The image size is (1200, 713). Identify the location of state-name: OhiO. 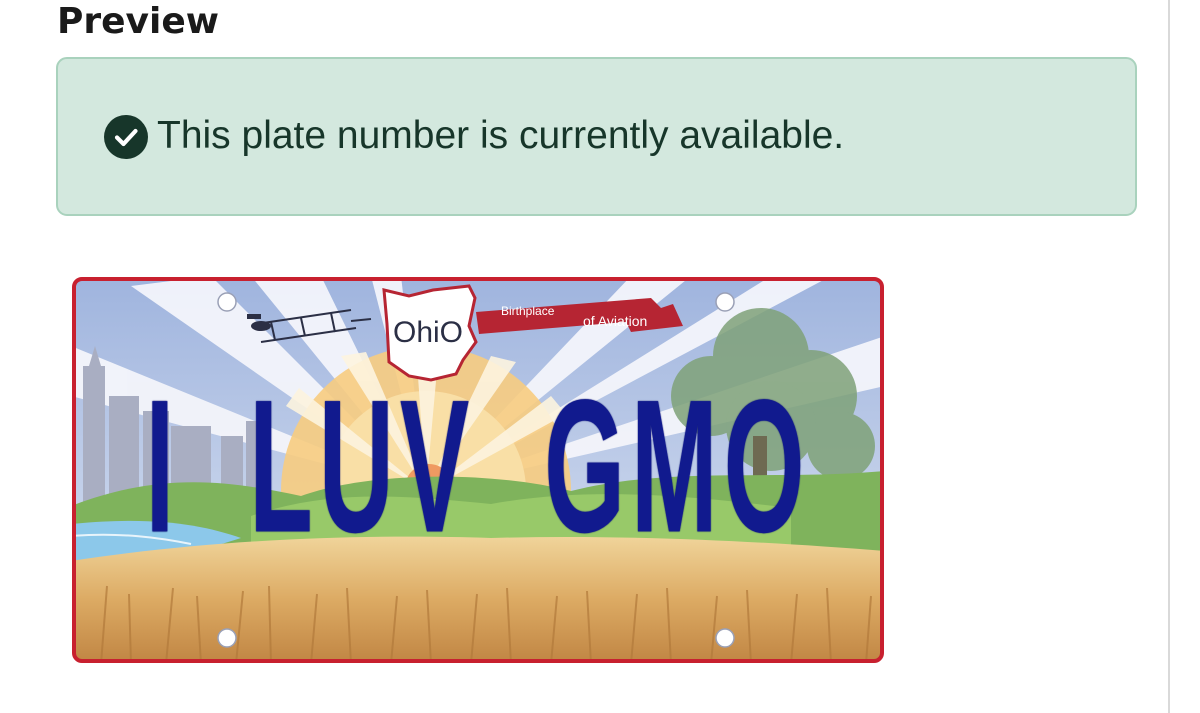
(428, 332).